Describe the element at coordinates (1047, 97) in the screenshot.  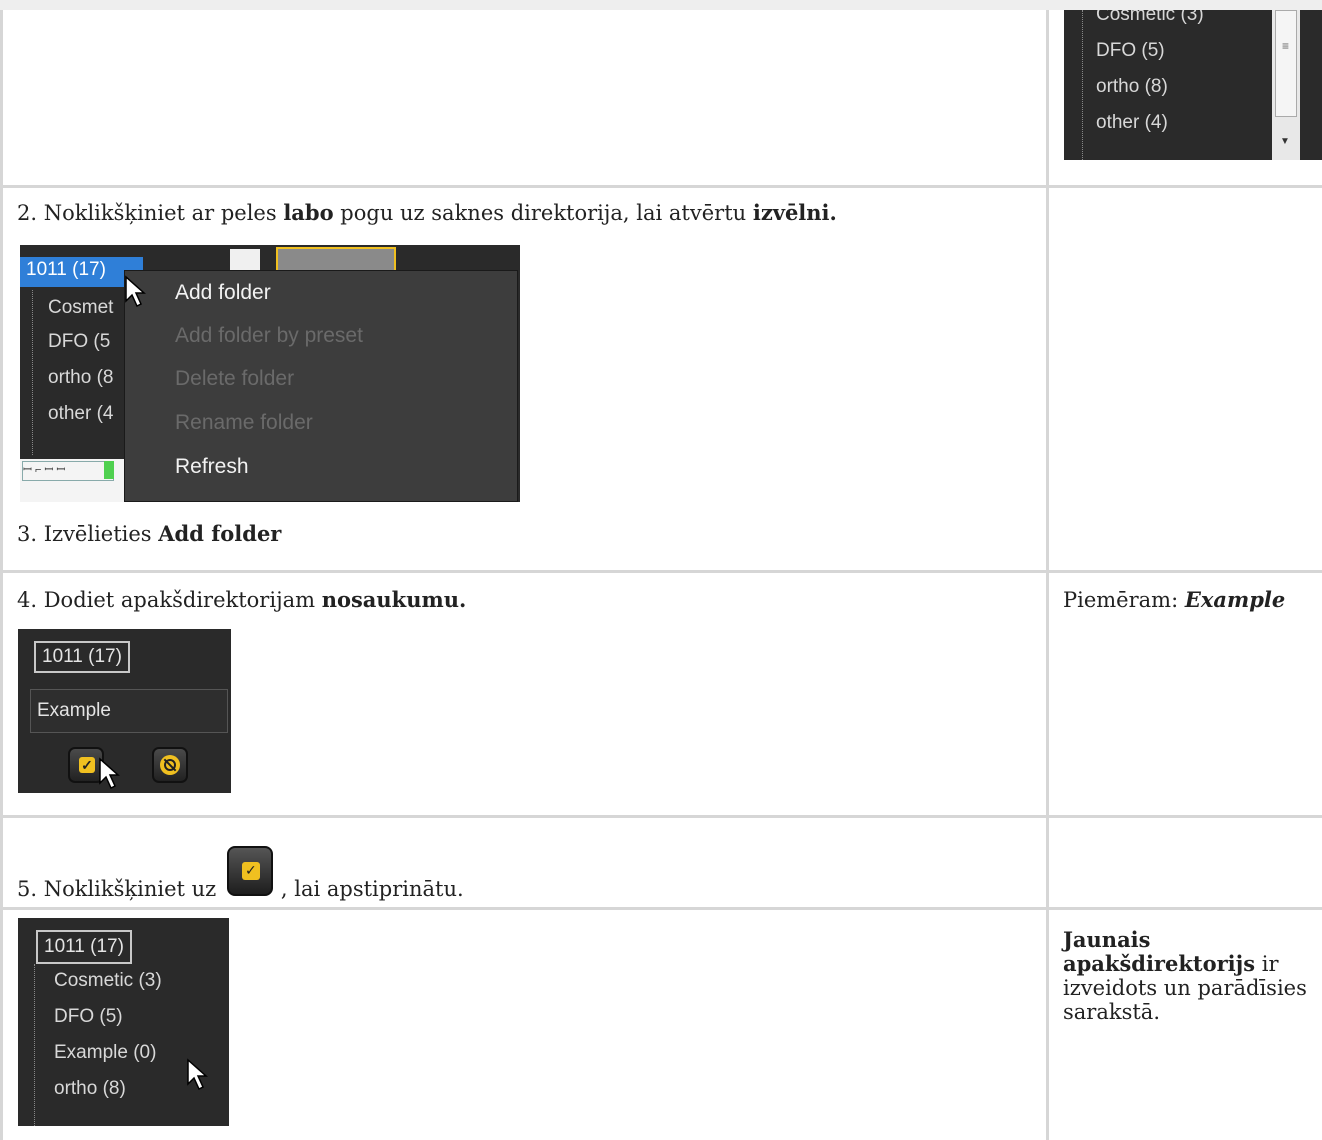
I see `column-divider` at that location.